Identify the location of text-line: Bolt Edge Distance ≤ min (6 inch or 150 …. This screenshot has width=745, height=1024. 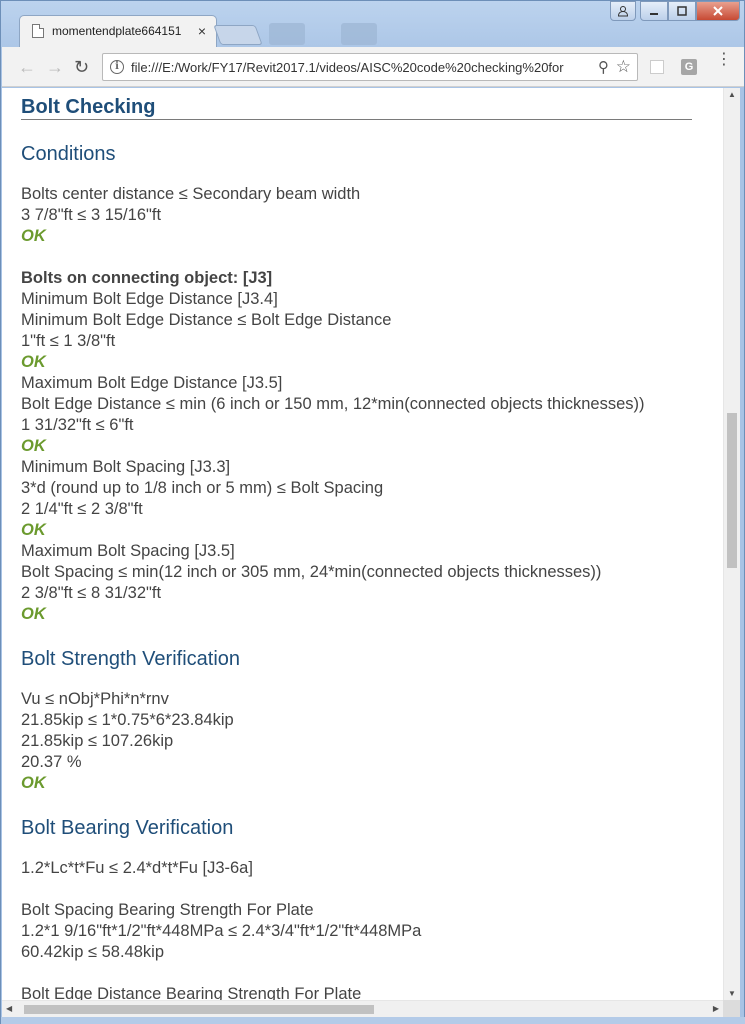
(333, 404).